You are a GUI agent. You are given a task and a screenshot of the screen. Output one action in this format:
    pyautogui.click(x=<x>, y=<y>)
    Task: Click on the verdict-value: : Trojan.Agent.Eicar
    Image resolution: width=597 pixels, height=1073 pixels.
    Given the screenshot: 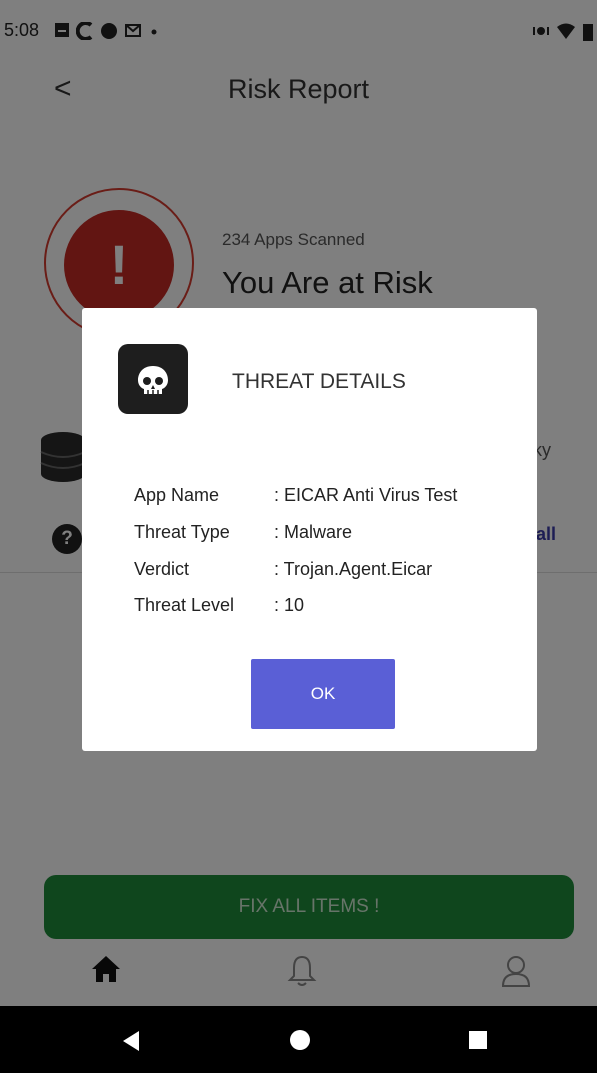 What is the action you would take?
    pyautogui.click(x=353, y=569)
    